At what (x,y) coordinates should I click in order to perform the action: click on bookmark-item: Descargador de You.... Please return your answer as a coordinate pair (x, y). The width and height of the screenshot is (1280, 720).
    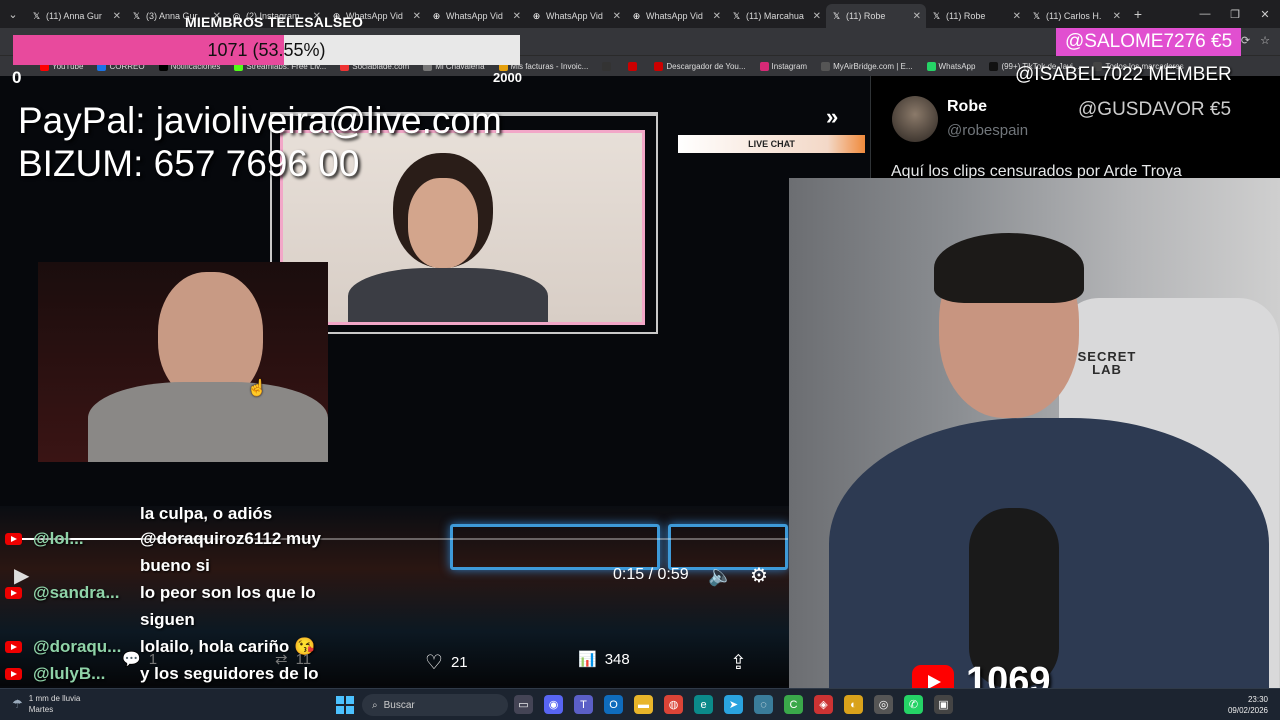
    Looking at the image, I should click on (700, 66).